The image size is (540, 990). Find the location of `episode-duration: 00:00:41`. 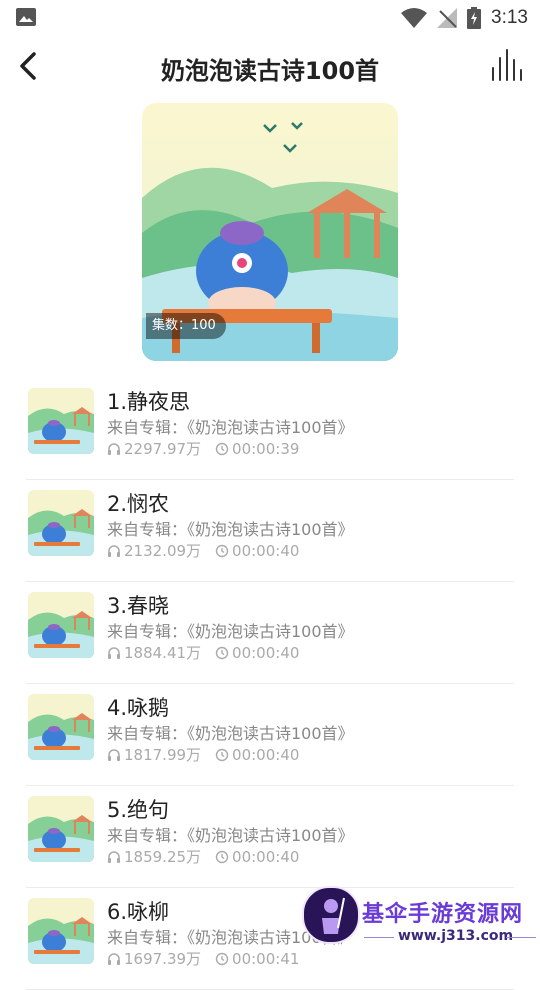

episode-duration: 00:00:41 is located at coordinates (266, 958).